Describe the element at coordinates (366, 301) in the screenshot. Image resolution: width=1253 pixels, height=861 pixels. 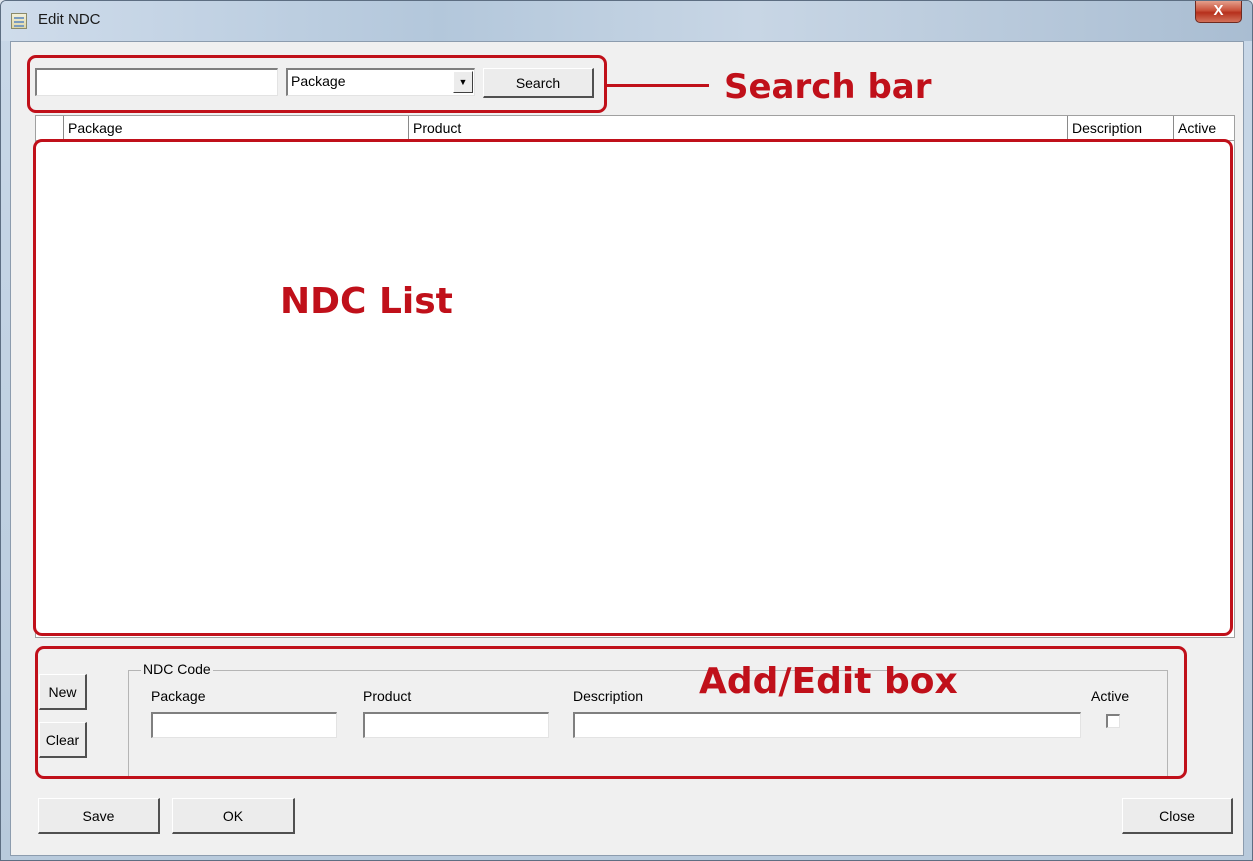
I see `ndc-list-annotation: NDC List` at that location.